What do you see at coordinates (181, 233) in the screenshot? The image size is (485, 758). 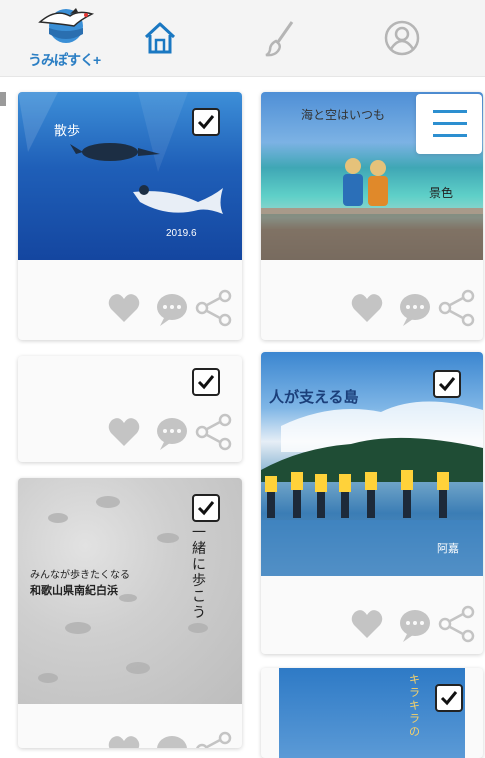 I see `photo-date: 2019.6` at bounding box center [181, 233].